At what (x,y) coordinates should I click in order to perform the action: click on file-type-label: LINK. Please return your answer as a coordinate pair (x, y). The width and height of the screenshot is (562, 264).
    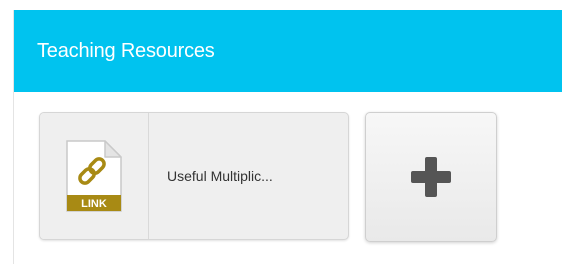
    Looking at the image, I should click on (94, 204).